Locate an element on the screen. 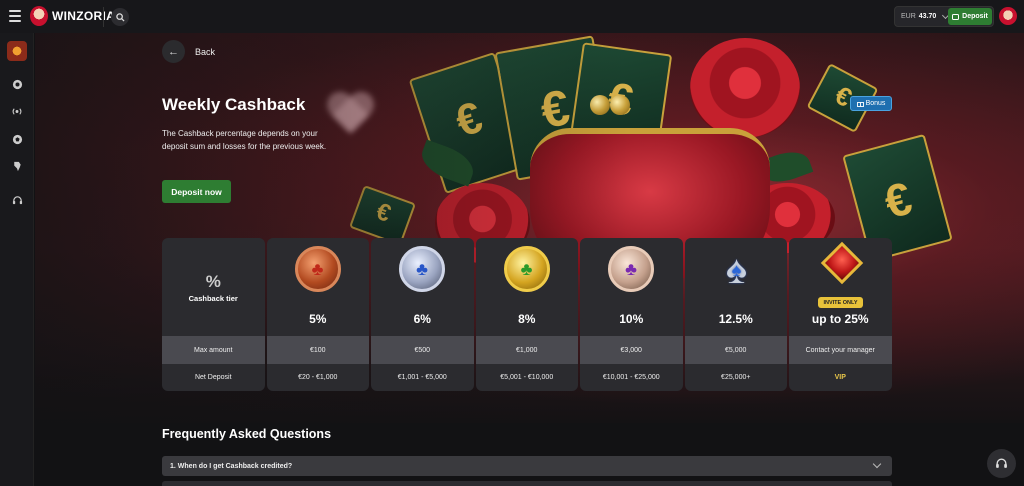 The image size is (1024, 486). live-support-button is located at coordinates (1001, 463).